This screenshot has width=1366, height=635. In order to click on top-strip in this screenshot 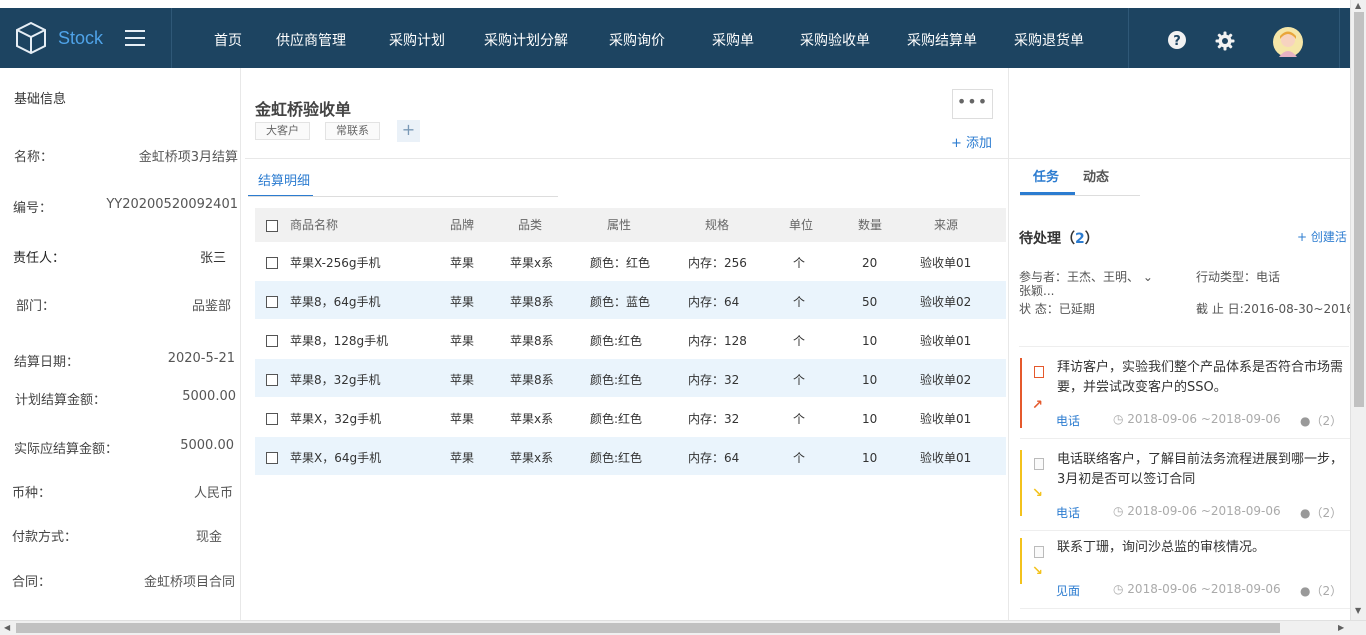, I will do `click(683, 4)`.